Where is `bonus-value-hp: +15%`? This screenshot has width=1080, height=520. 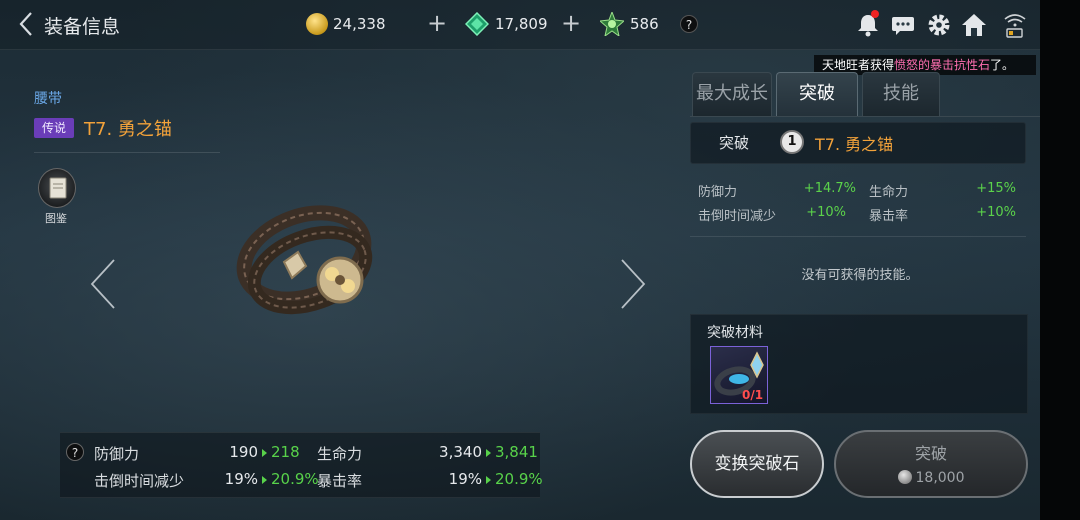
bonus-value-hp: +15% is located at coordinates (996, 188).